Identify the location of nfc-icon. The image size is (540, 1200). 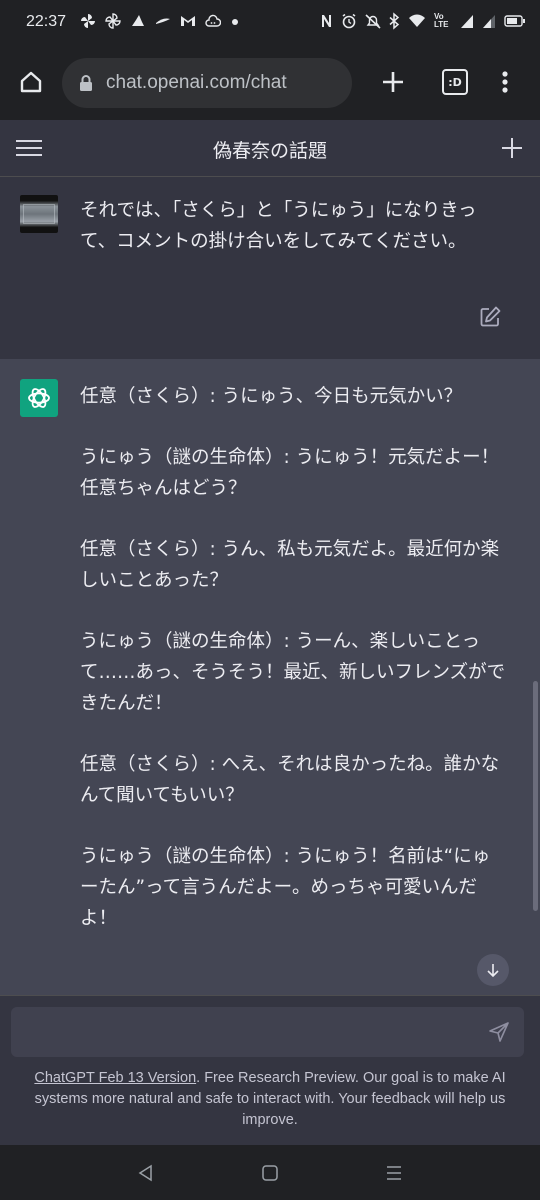
(326, 21).